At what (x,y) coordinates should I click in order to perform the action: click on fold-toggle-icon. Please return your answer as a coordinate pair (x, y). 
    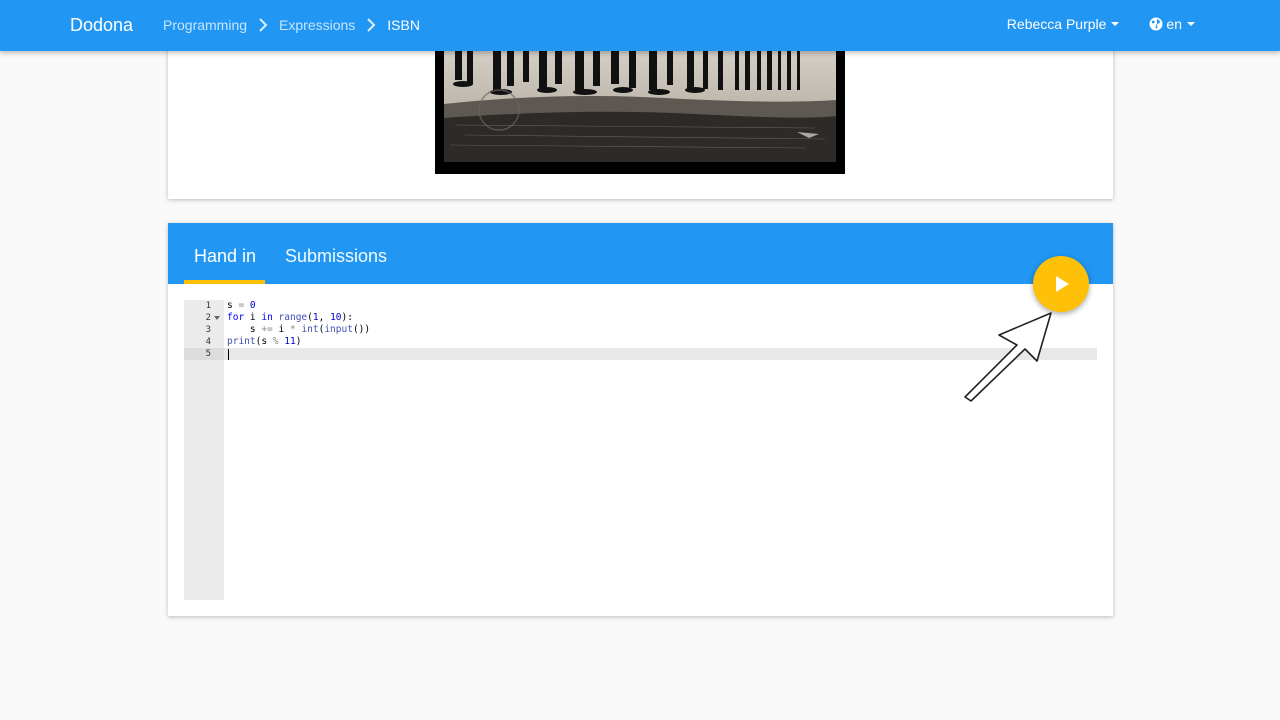
    Looking at the image, I should click on (217, 318).